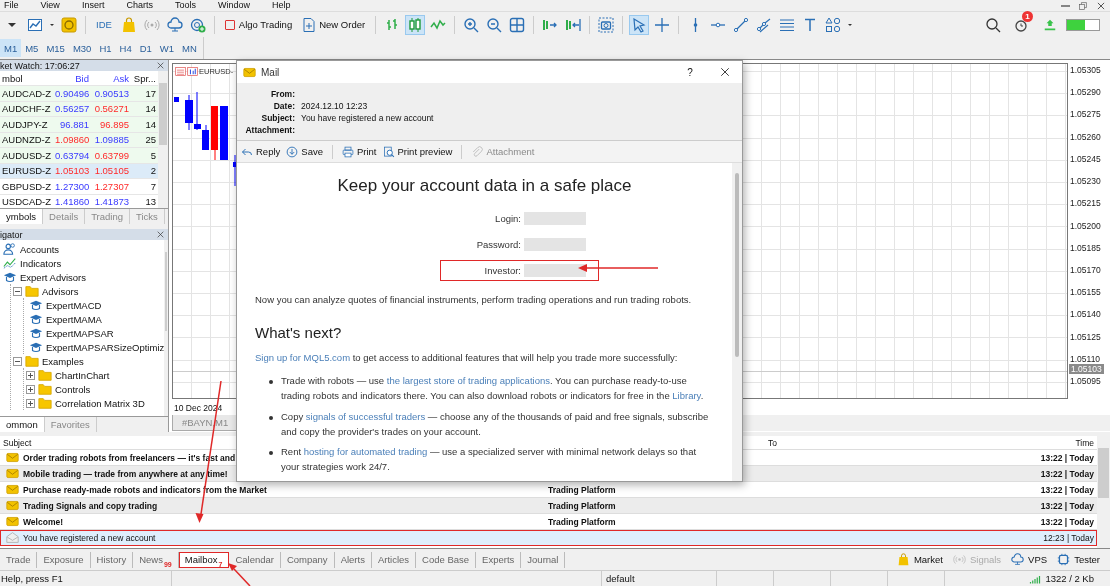 This screenshot has height=586, width=1110. What do you see at coordinates (502, 270) in the screenshot?
I see `credential-label: Investor:` at bounding box center [502, 270].